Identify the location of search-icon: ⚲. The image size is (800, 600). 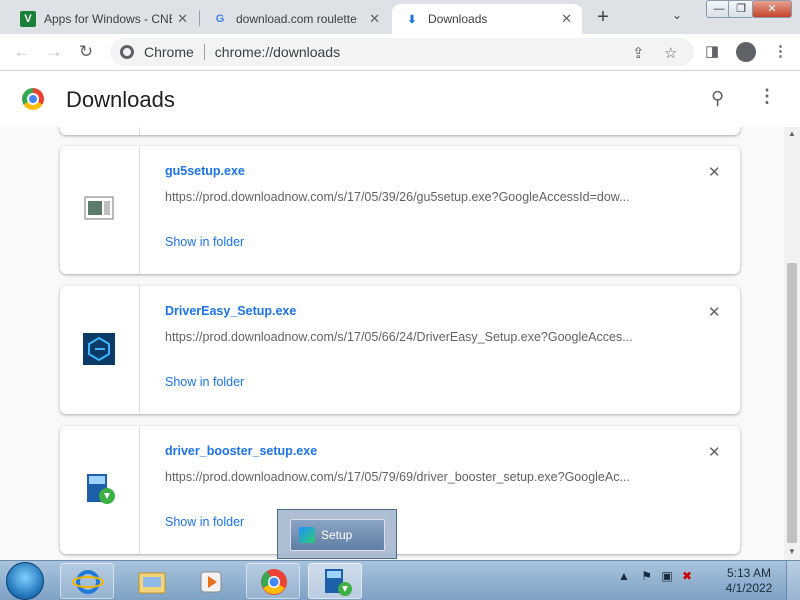
(717, 98).